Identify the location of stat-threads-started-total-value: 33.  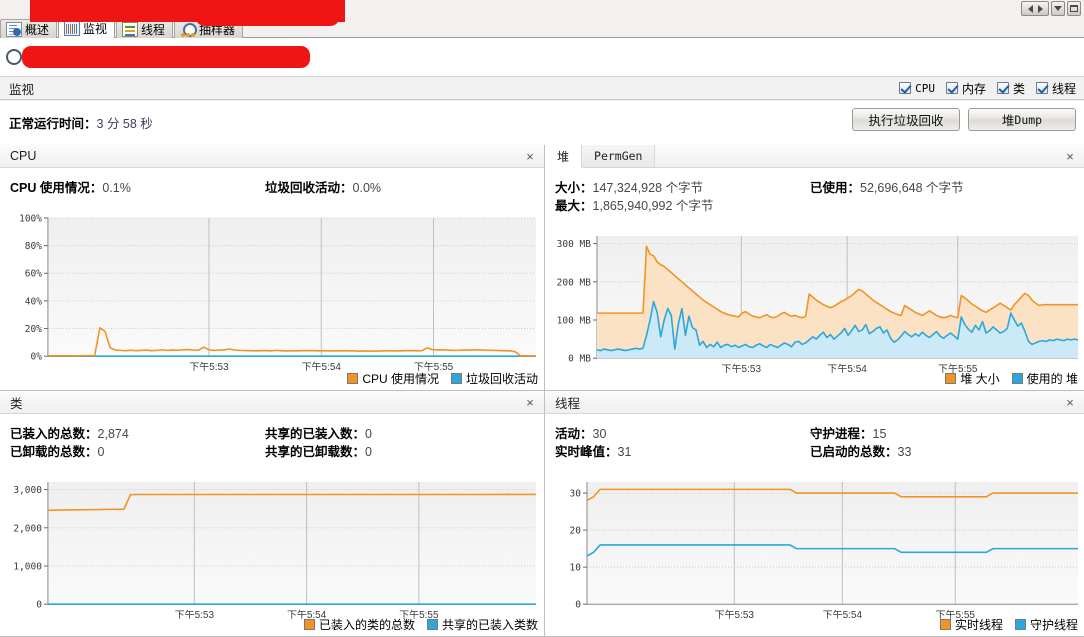
(904, 452).